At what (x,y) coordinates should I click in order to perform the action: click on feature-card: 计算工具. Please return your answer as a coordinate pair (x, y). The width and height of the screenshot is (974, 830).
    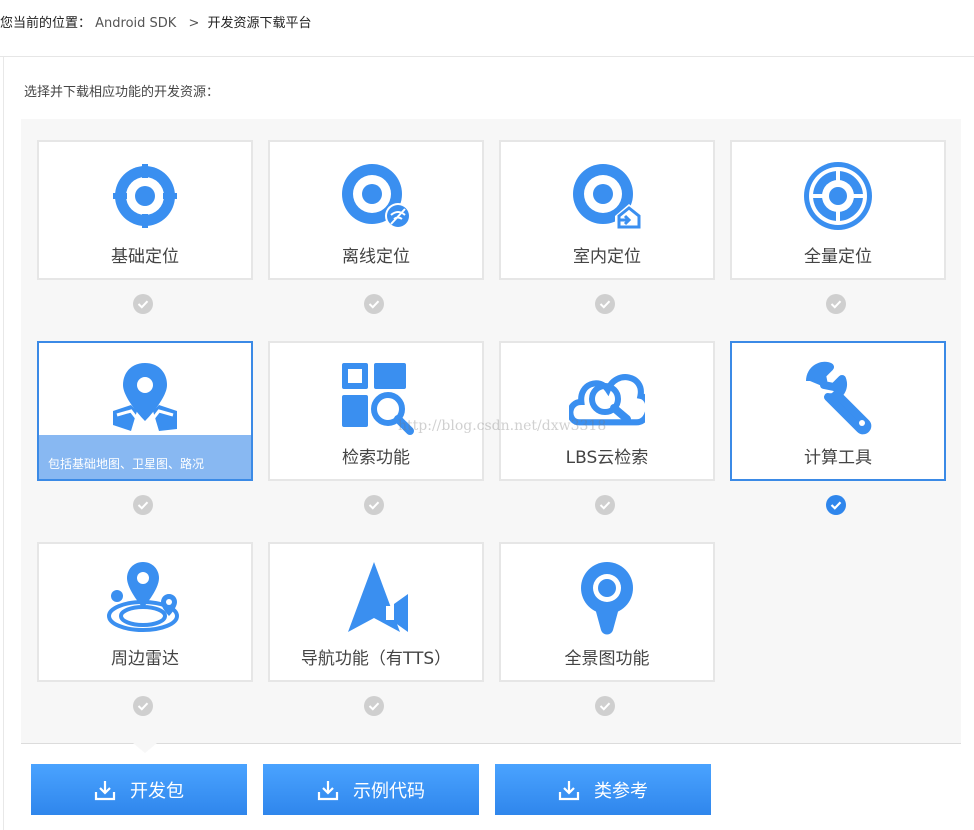
    Looking at the image, I should click on (838, 411).